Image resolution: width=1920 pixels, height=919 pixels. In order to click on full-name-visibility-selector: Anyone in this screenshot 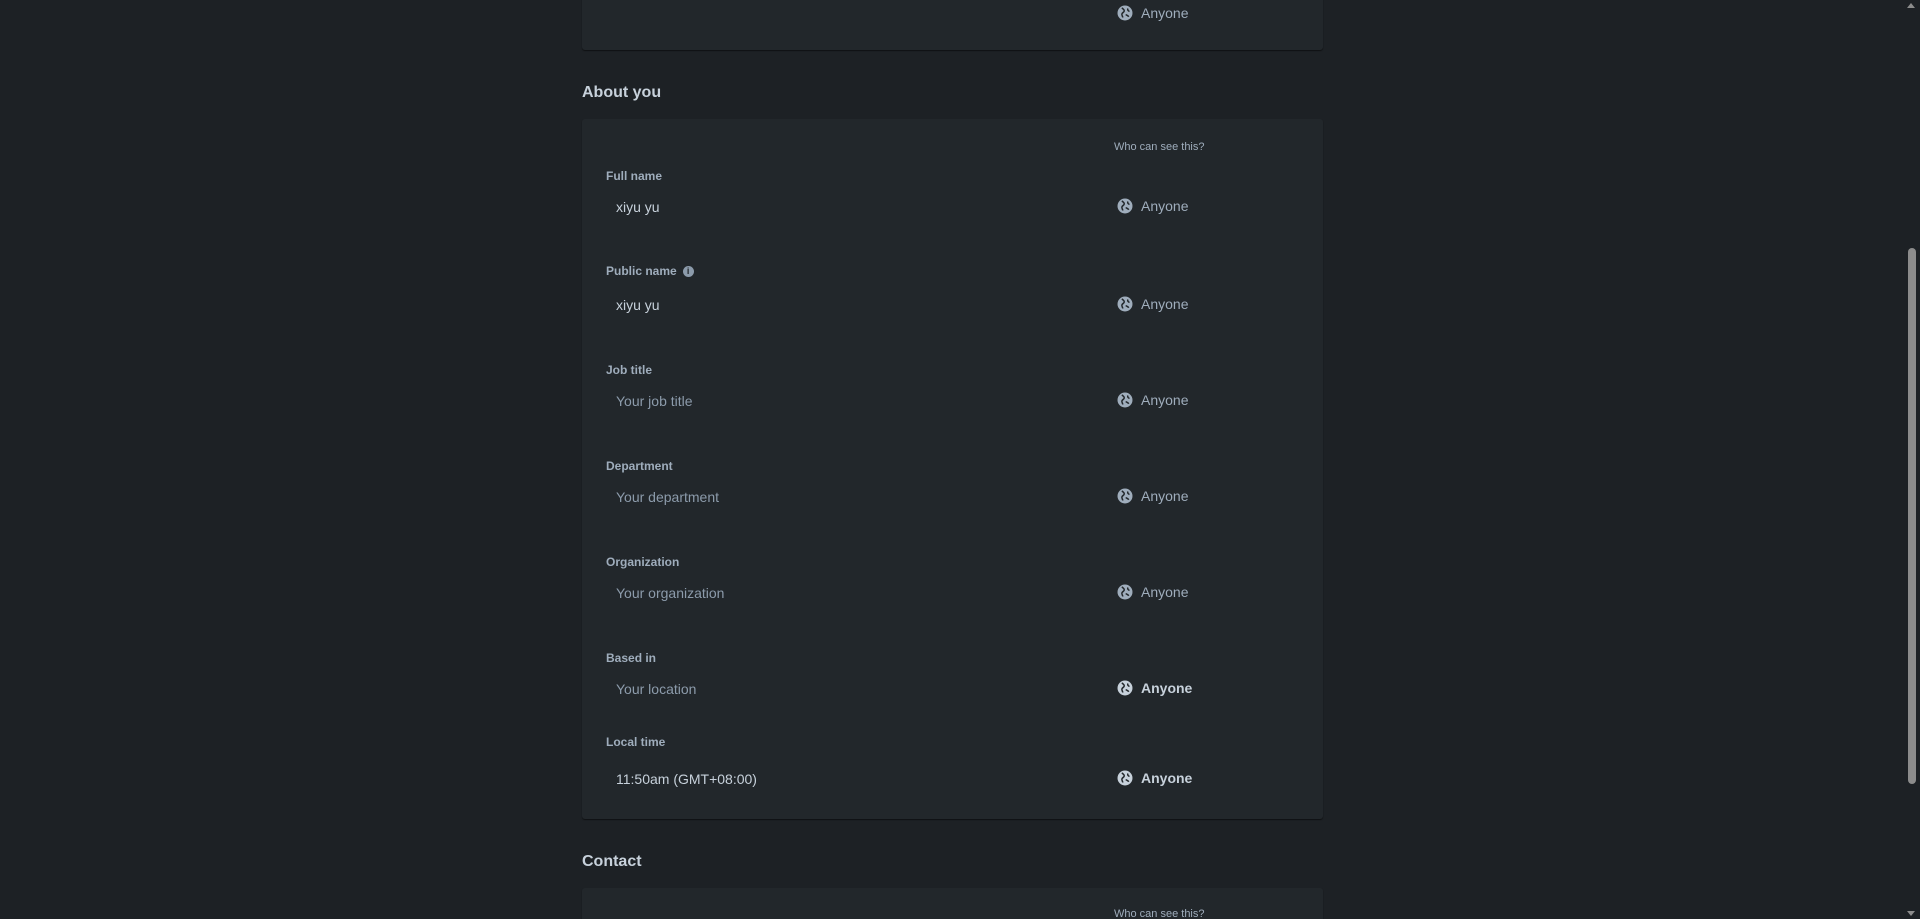, I will do `click(1152, 206)`.